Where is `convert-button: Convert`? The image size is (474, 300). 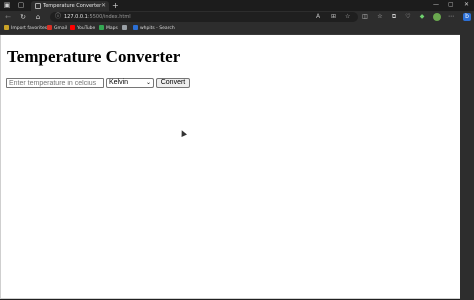 convert-button: Convert is located at coordinates (173, 83).